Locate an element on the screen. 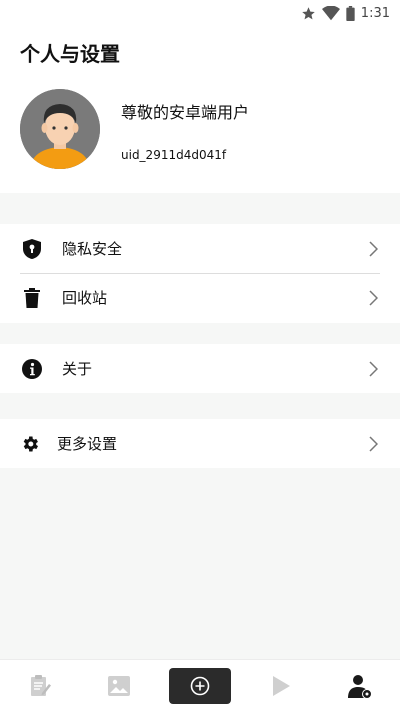  menu-group-about: 关于 is located at coordinates (200, 368).